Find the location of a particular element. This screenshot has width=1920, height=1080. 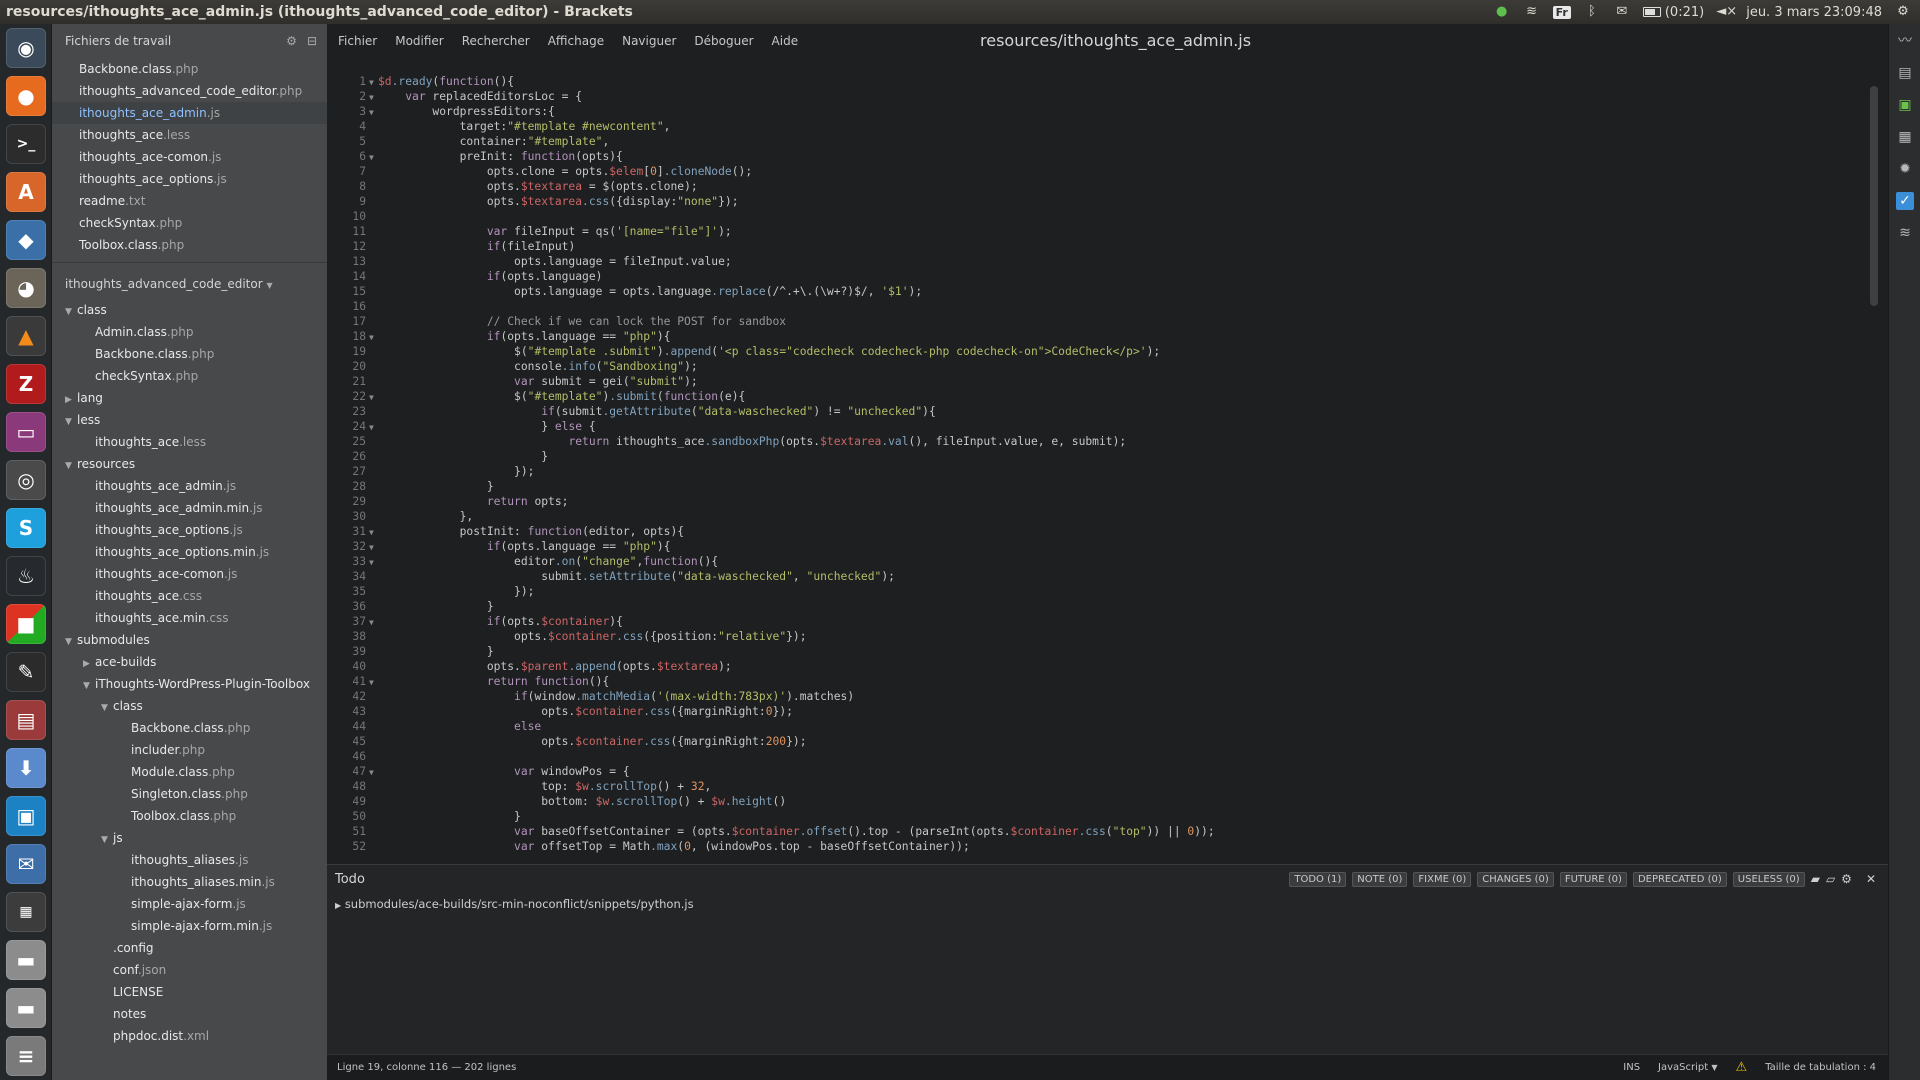

drive-icon: ▬ is located at coordinates (26, 960).